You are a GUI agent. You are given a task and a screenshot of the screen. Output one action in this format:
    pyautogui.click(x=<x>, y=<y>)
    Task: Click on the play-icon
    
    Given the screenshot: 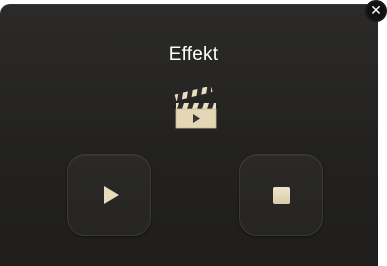 What is the action you would take?
    pyautogui.click(x=111, y=195)
    